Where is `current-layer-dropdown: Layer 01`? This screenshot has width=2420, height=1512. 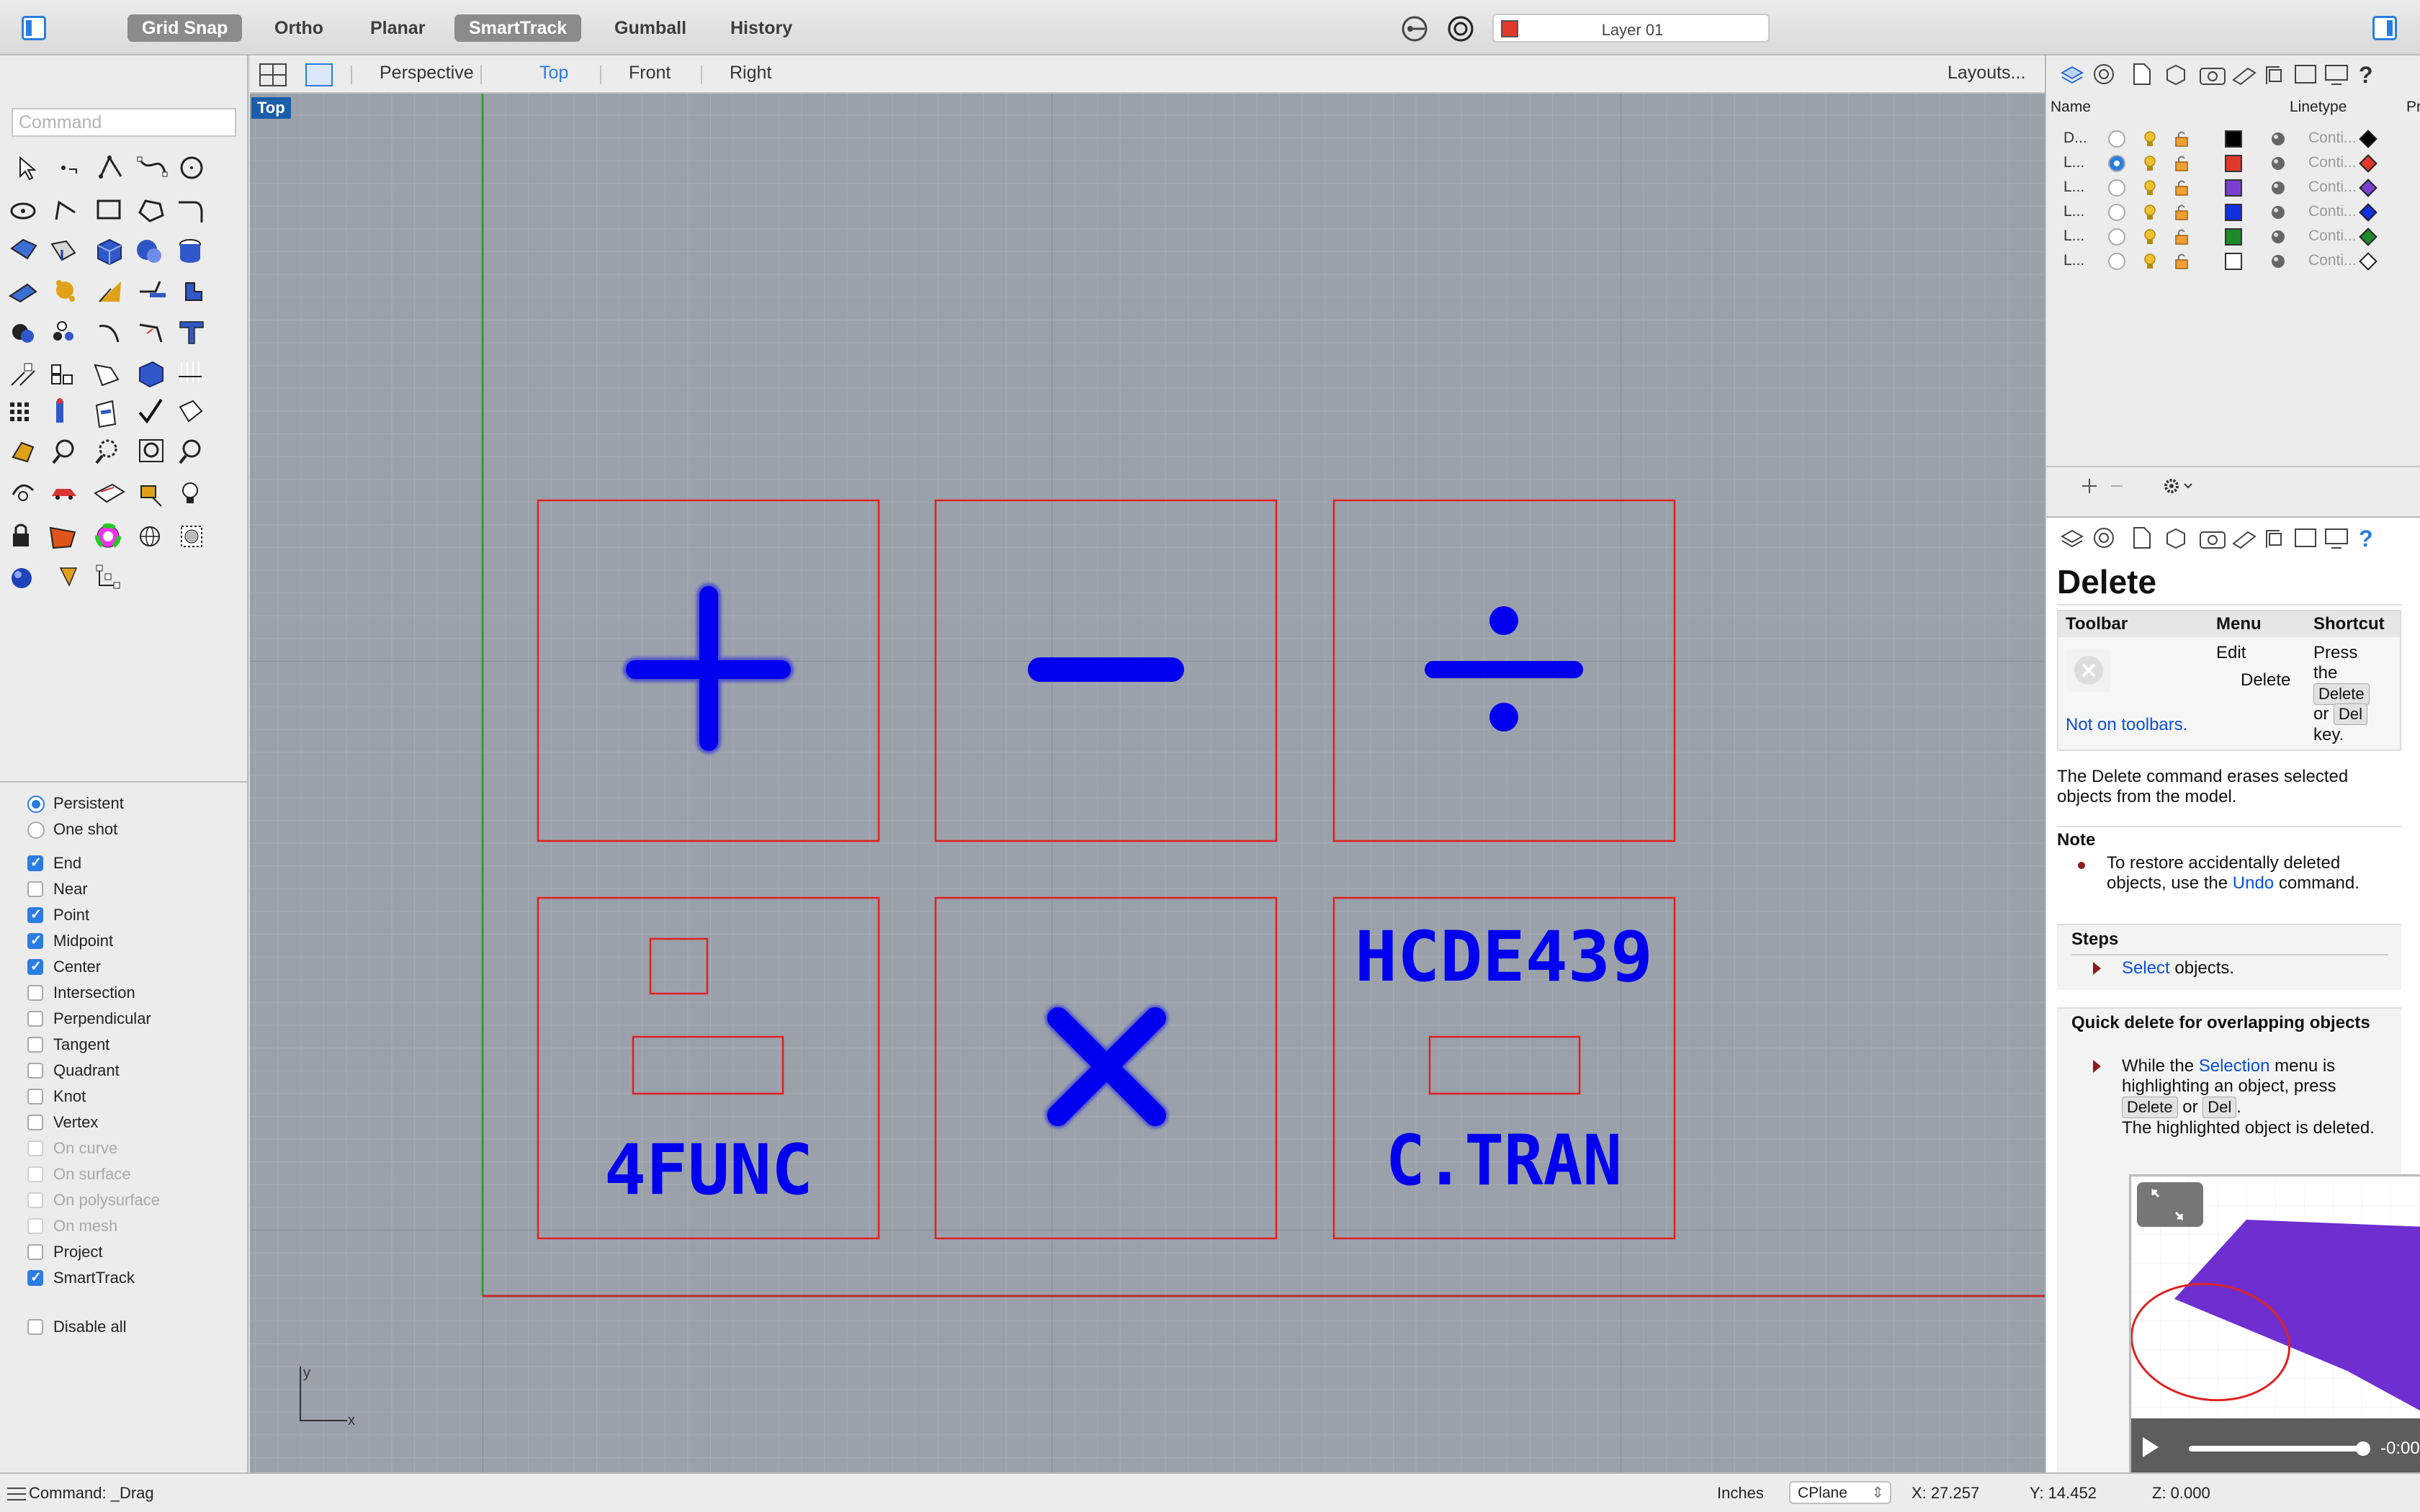 current-layer-dropdown: Layer 01 is located at coordinates (1631, 28).